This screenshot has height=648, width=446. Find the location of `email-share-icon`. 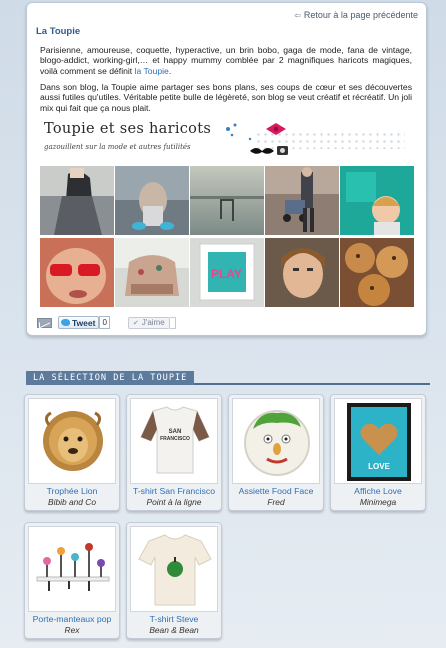

email-share-icon is located at coordinates (44, 322).